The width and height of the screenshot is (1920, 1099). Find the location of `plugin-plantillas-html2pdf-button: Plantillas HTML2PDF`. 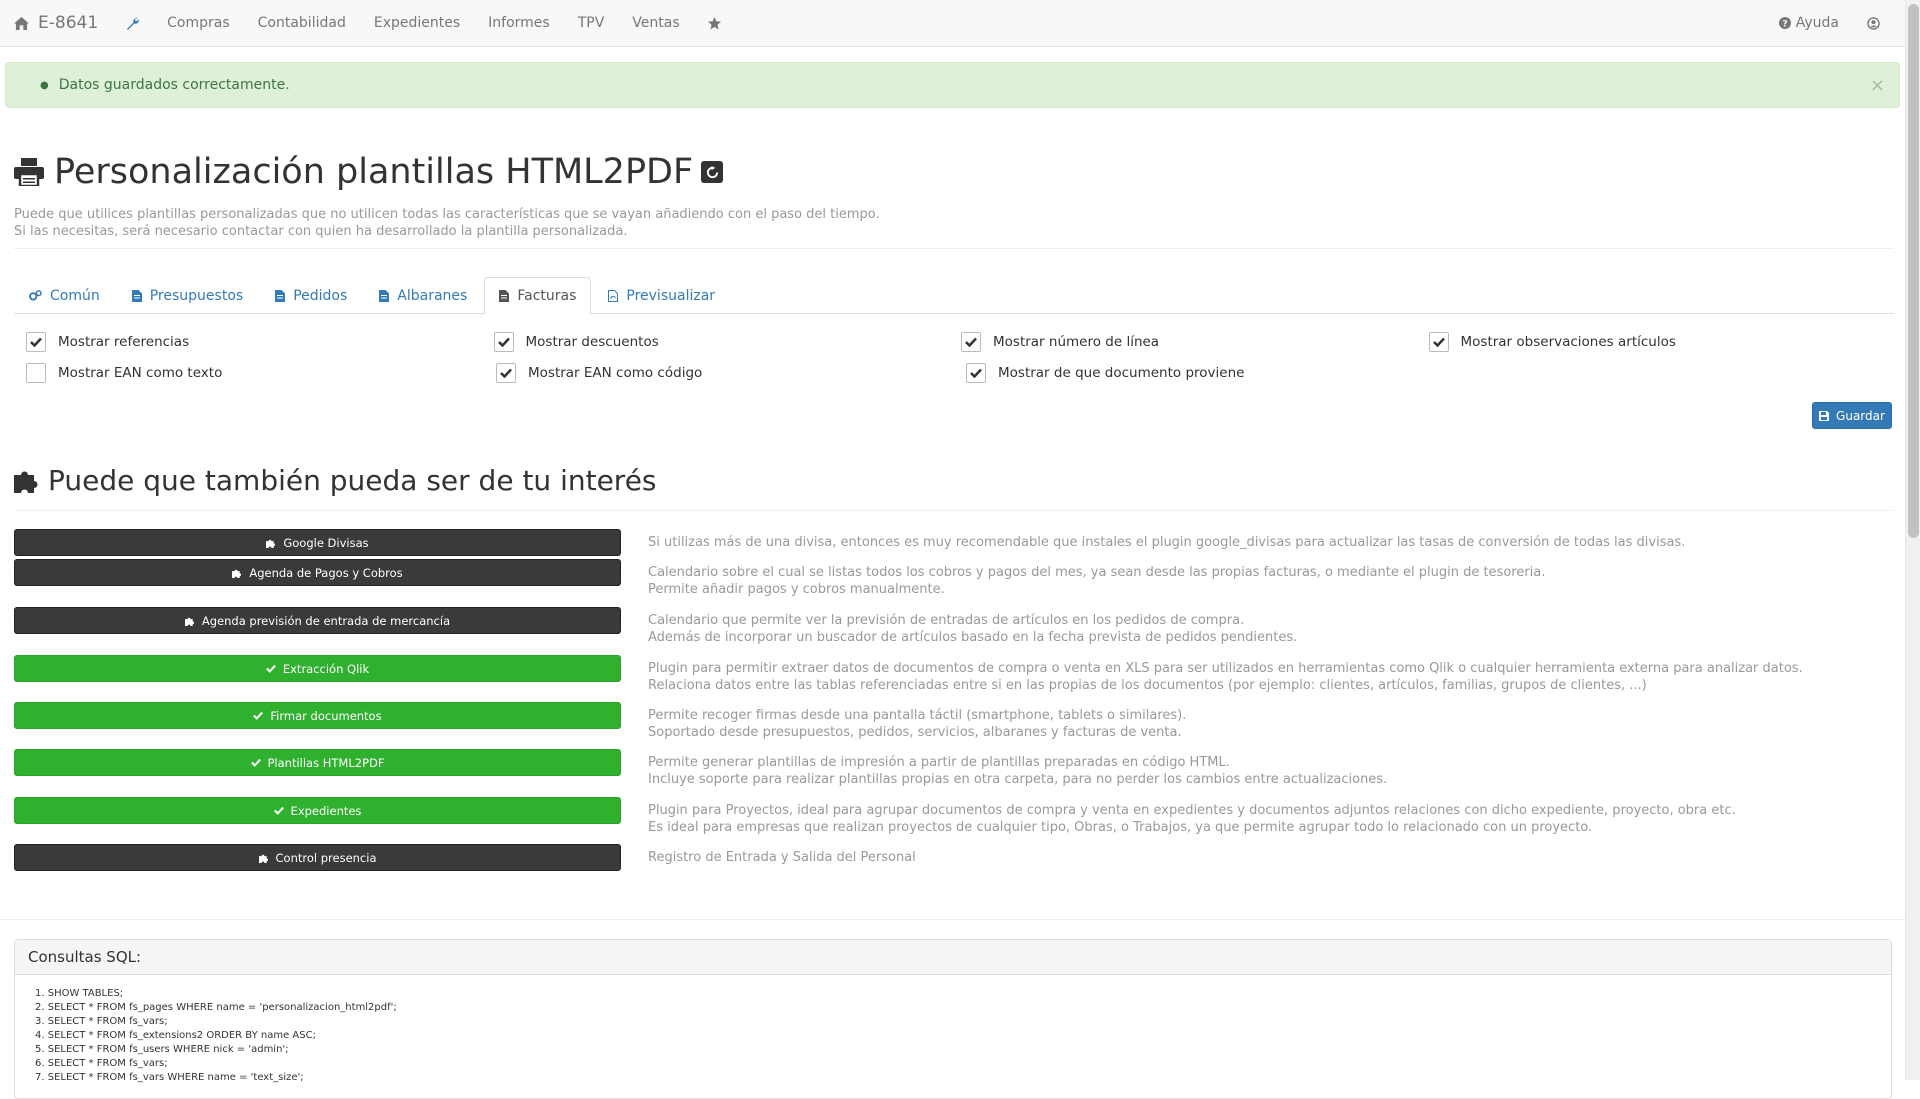

plugin-plantillas-html2pdf-button: Plantillas HTML2PDF is located at coordinates (317, 762).